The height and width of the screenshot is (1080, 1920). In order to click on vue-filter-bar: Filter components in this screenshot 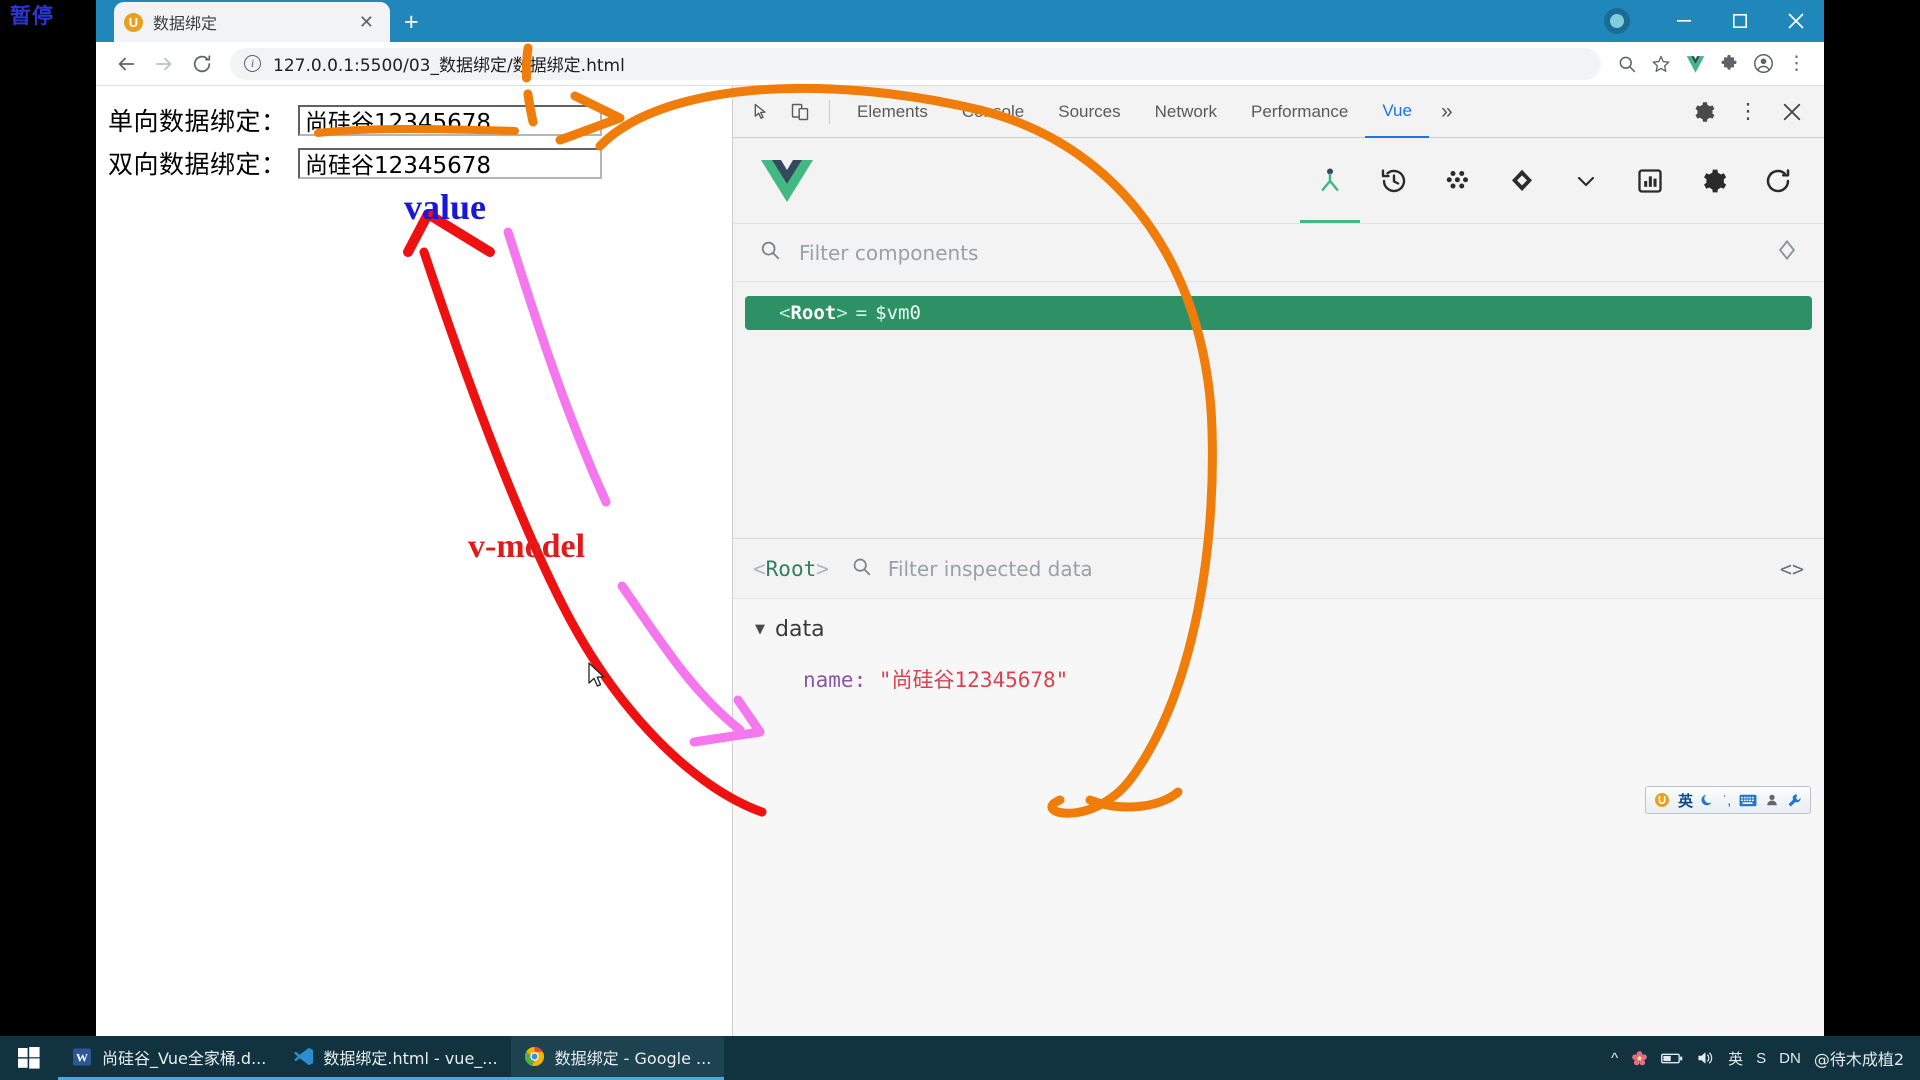, I will do `click(1278, 253)`.